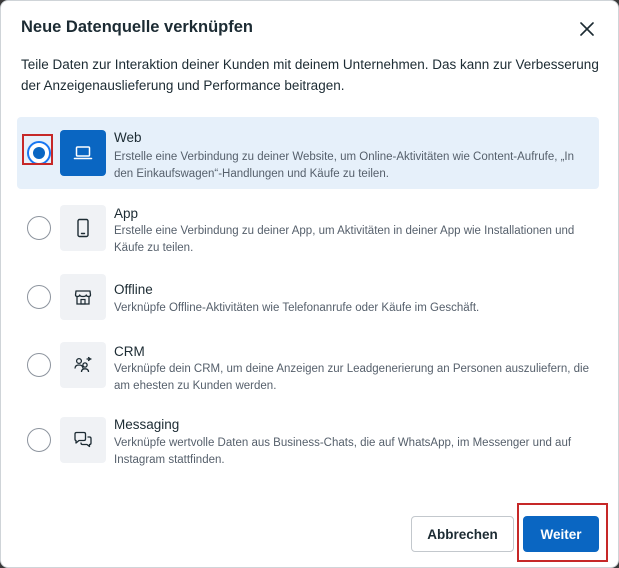  I want to click on close-icon, so click(587, 29).